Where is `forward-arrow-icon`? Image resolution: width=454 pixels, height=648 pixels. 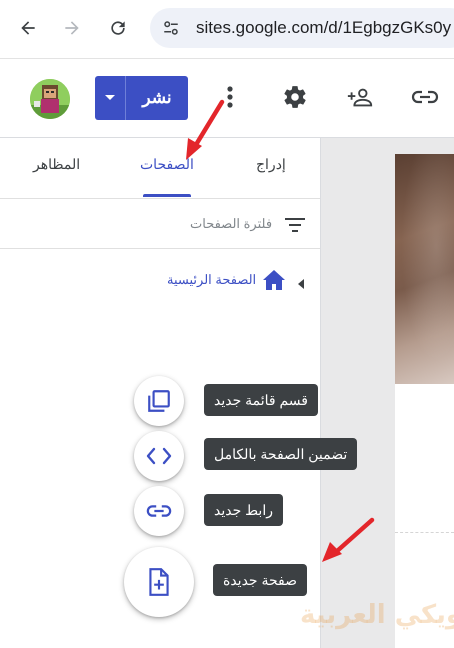
forward-arrow-icon is located at coordinates (72, 28).